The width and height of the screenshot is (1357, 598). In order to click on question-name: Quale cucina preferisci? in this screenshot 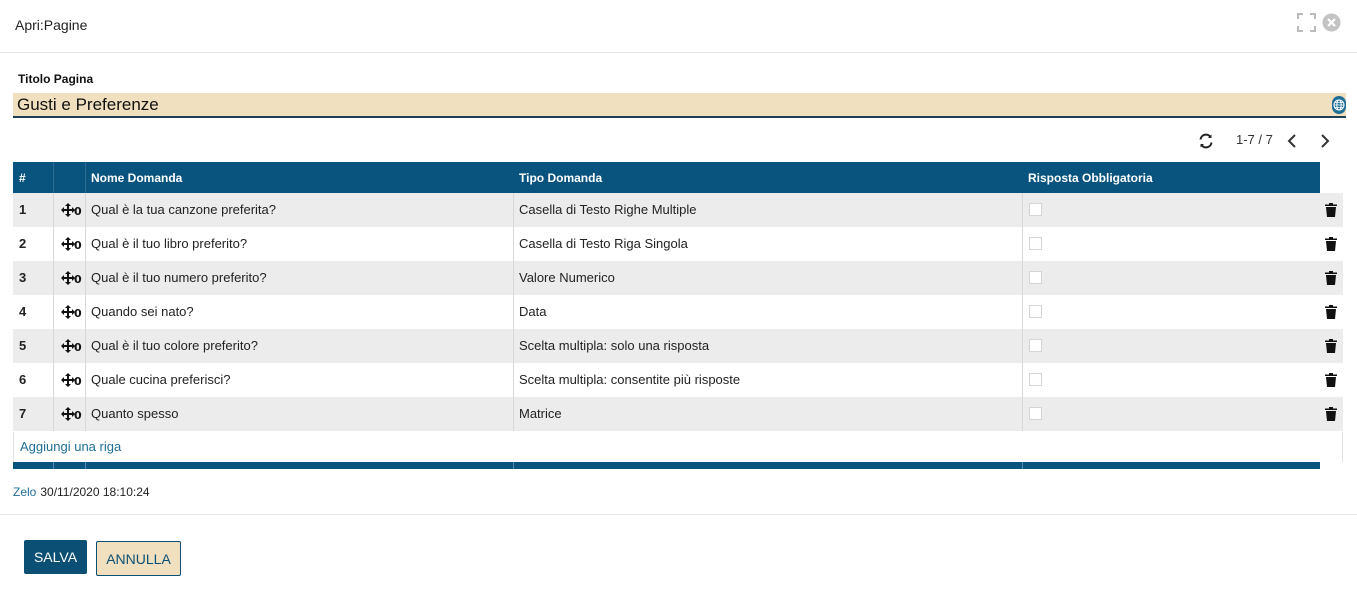, I will do `click(161, 379)`.